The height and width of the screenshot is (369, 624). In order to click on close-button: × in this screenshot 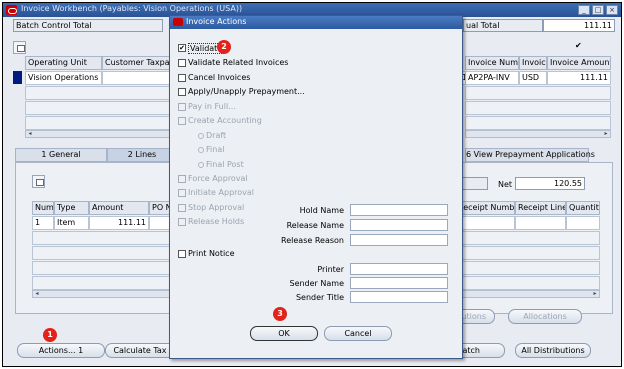, I will do `click(612, 10)`.